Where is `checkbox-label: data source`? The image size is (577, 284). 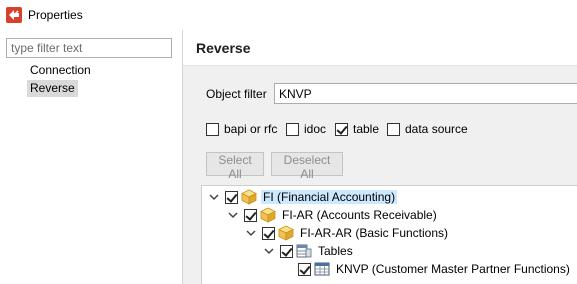 checkbox-label: data source is located at coordinates (436, 129).